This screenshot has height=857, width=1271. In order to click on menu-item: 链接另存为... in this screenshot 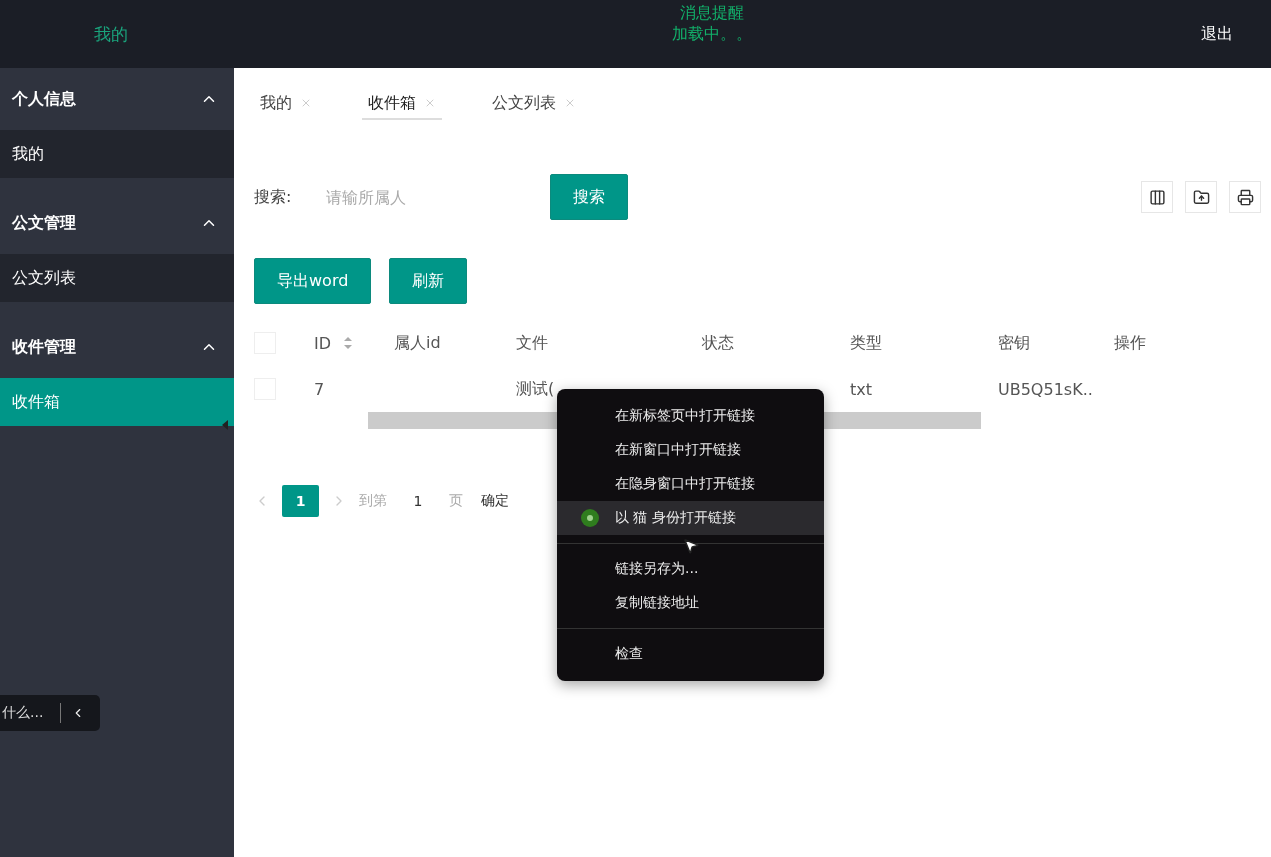, I will do `click(690, 569)`.